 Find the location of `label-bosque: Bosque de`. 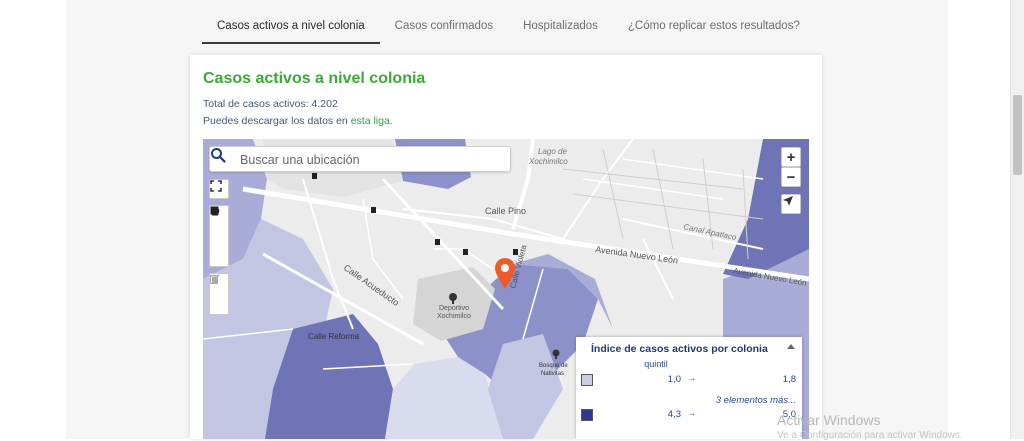

label-bosque: Bosque de is located at coordinates (553, 366).